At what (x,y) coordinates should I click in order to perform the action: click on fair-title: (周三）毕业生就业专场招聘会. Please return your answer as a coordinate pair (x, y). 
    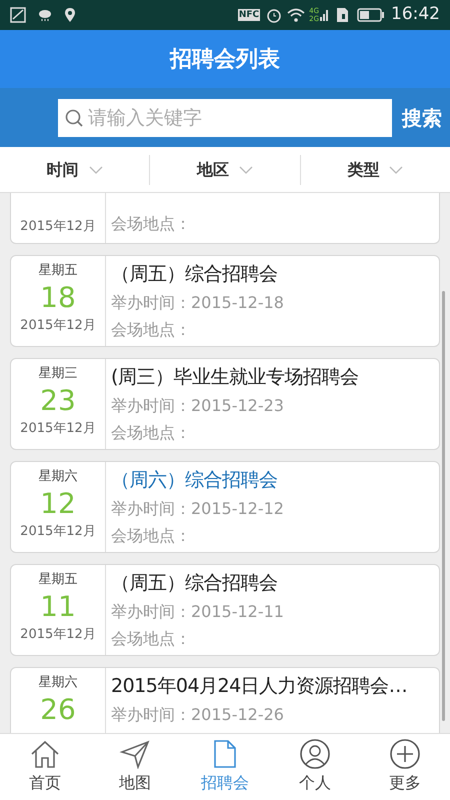
    Looking at the image, I should click on (235, 377).